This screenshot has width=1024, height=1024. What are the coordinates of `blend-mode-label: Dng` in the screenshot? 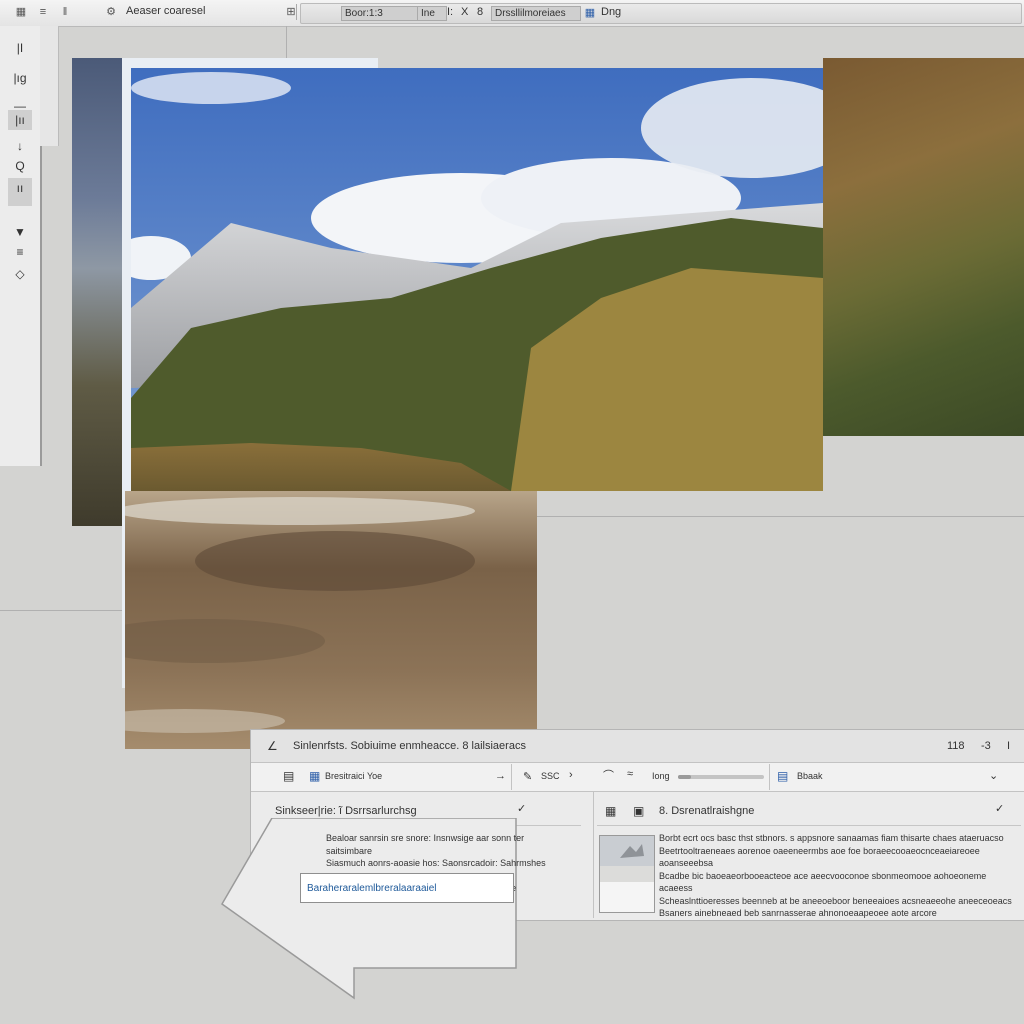 It's located at (611, 12).